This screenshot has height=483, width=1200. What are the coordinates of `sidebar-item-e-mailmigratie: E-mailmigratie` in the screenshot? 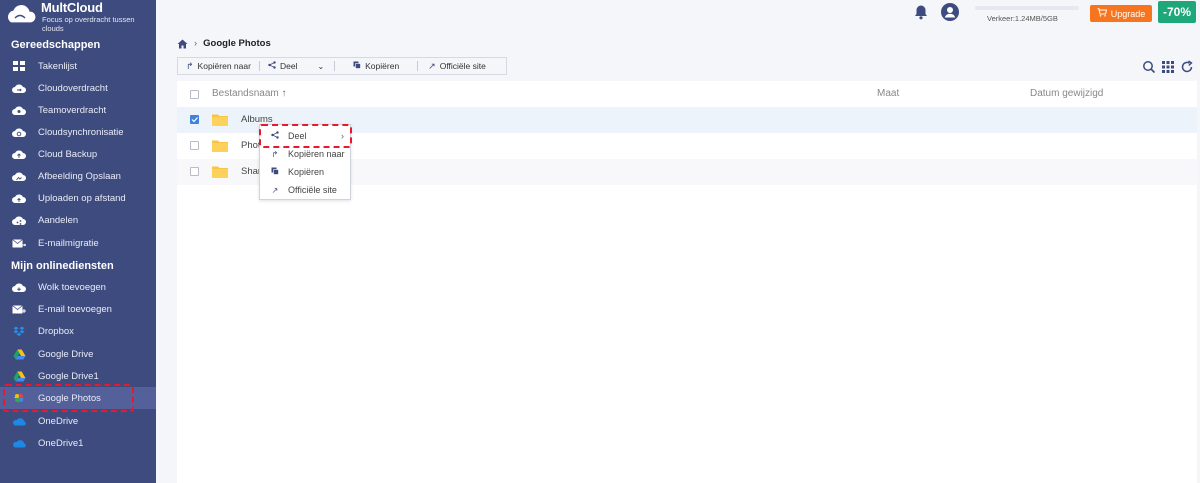 It's located at (78, 243).